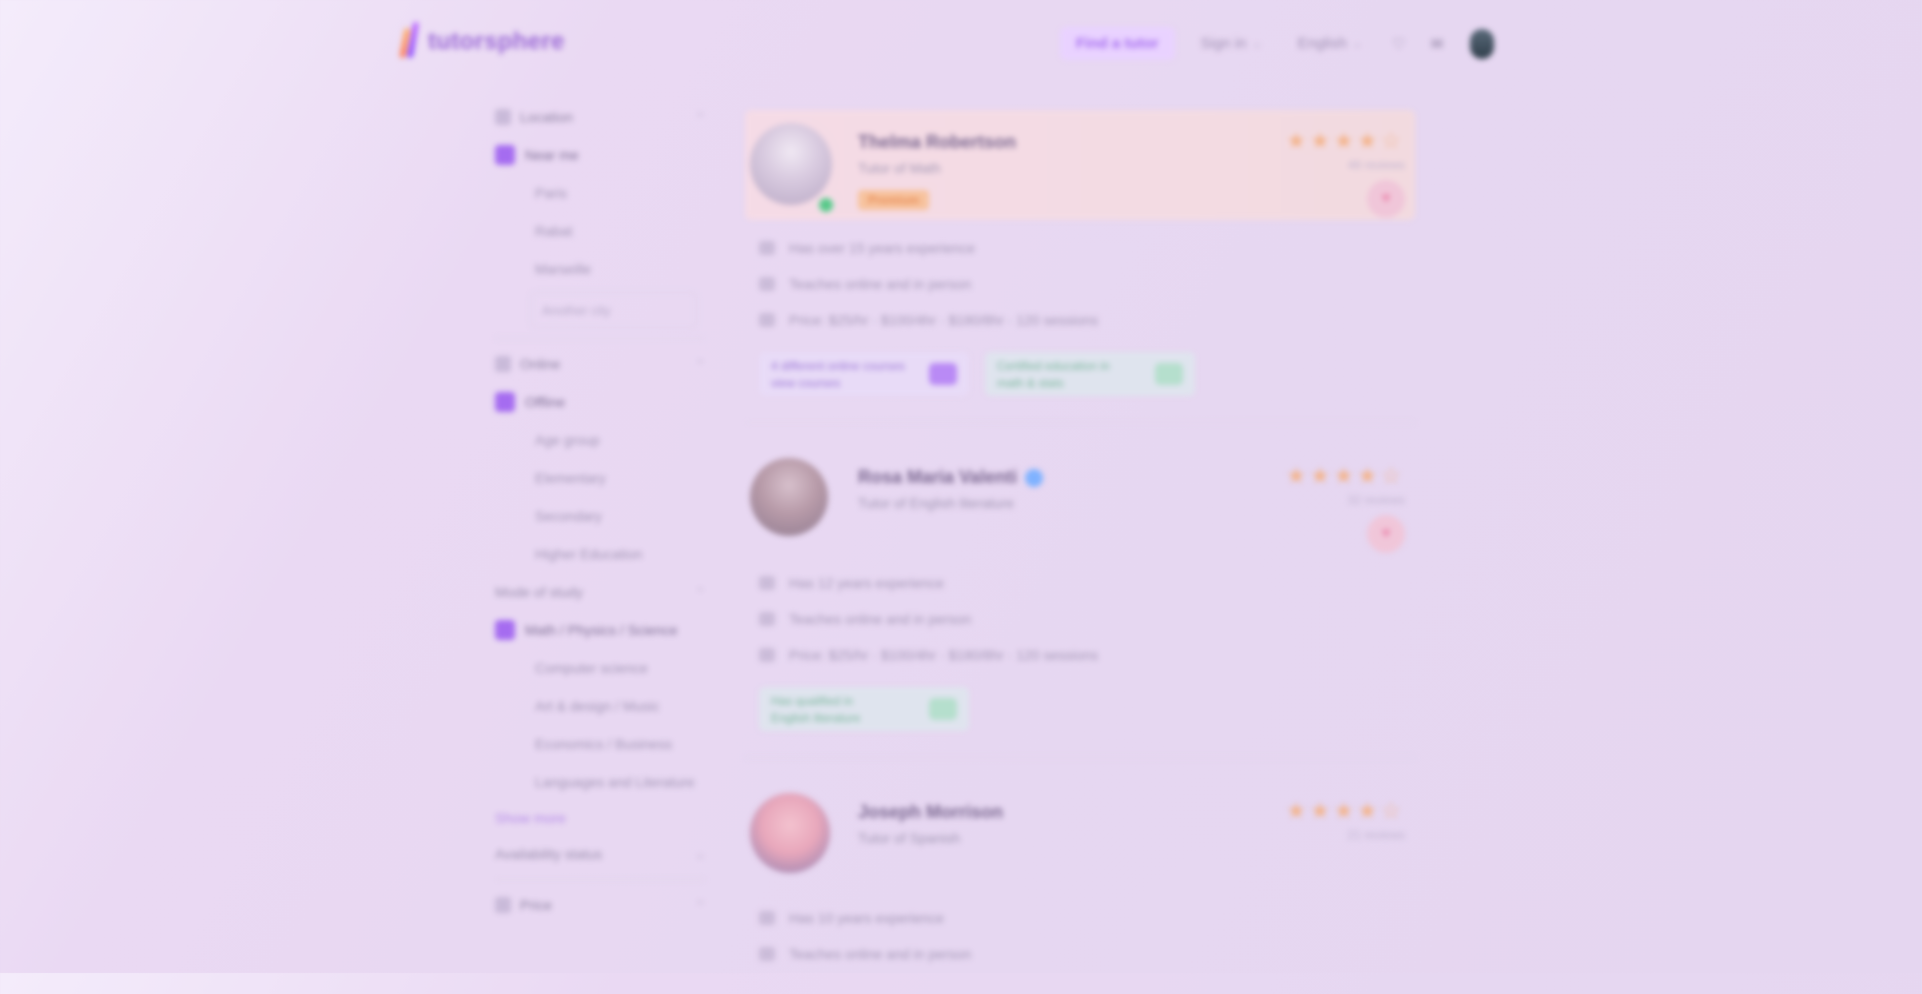  Describe the element at coordinates (1080, 702) in the screenshot. I see `tutor-tags: Has qualified in English literature` at that location.